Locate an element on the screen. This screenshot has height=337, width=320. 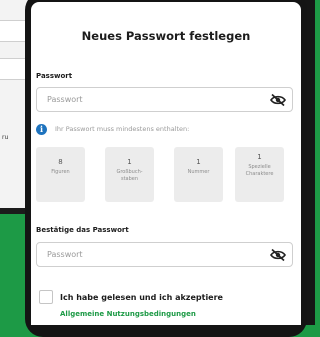
requirement-special-character: 1 Spezielle Charaktere is located at coordinates (259, 174).